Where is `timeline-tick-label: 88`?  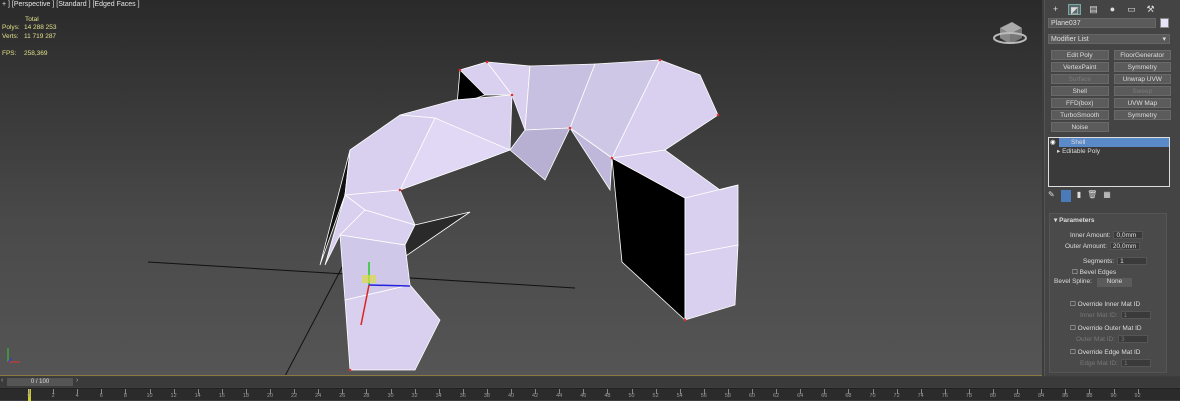 timeline-tick-label: 88 is located at coordinates (1089, 396).